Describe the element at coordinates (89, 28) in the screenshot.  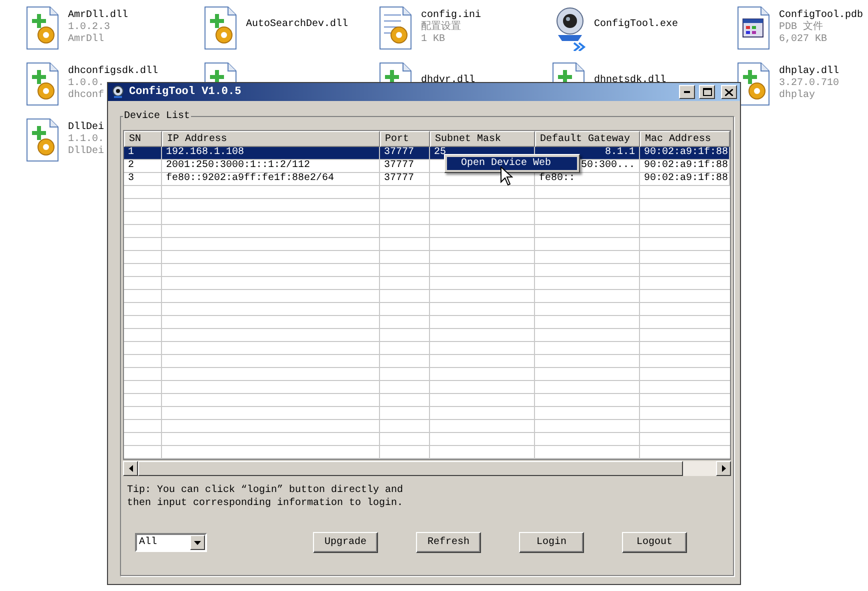
I see `file-detail: 1.0.2.3` at that location.